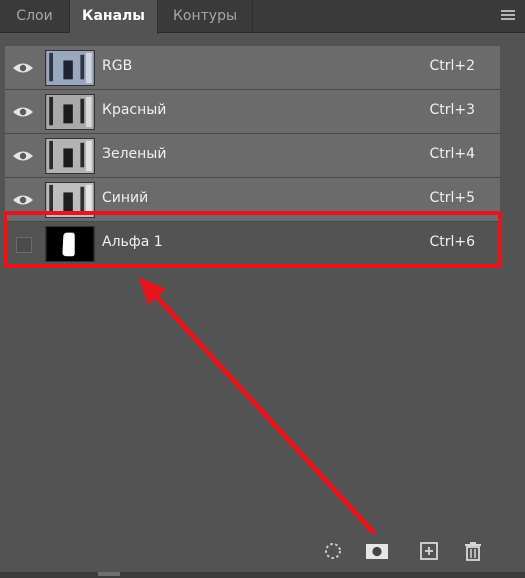 The image size is (525, 578). Describe the element at coordinates (377, 551) in the screenshot. I see `save-selection-icon` at that location.